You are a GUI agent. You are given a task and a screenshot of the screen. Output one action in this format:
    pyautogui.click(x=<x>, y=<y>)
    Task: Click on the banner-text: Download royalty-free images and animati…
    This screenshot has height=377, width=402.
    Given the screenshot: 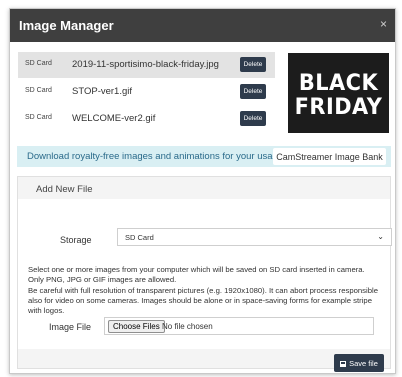 What is the action you would take?
    pyautogui.click(x=156, y=156)
    